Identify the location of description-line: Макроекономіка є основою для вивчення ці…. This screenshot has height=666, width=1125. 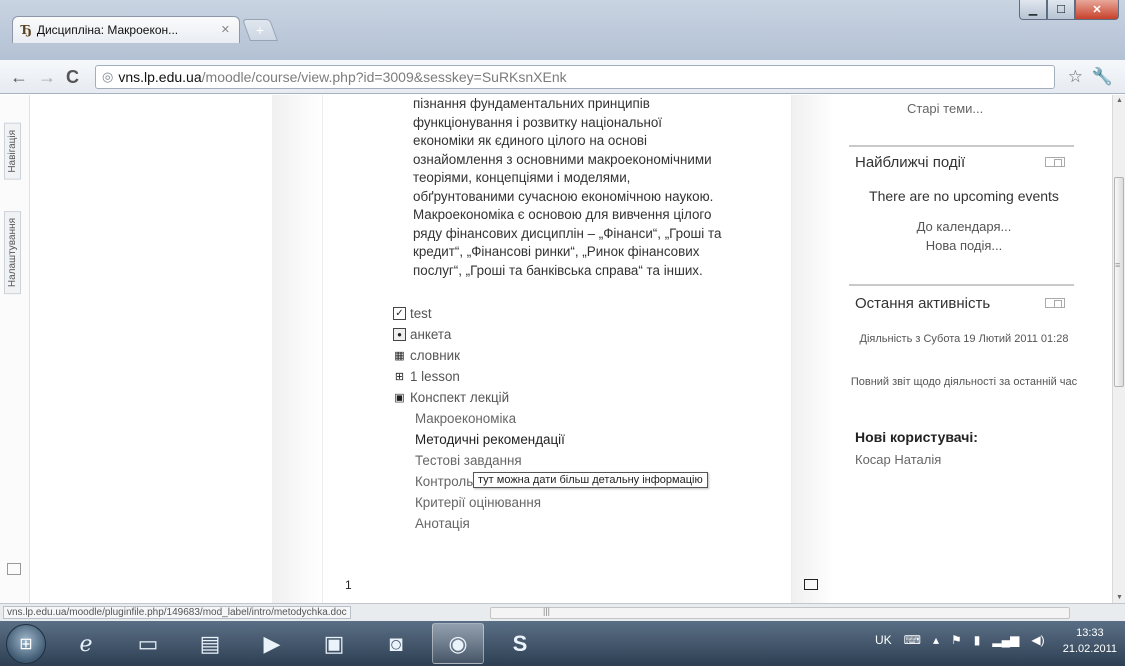
(562, 214).